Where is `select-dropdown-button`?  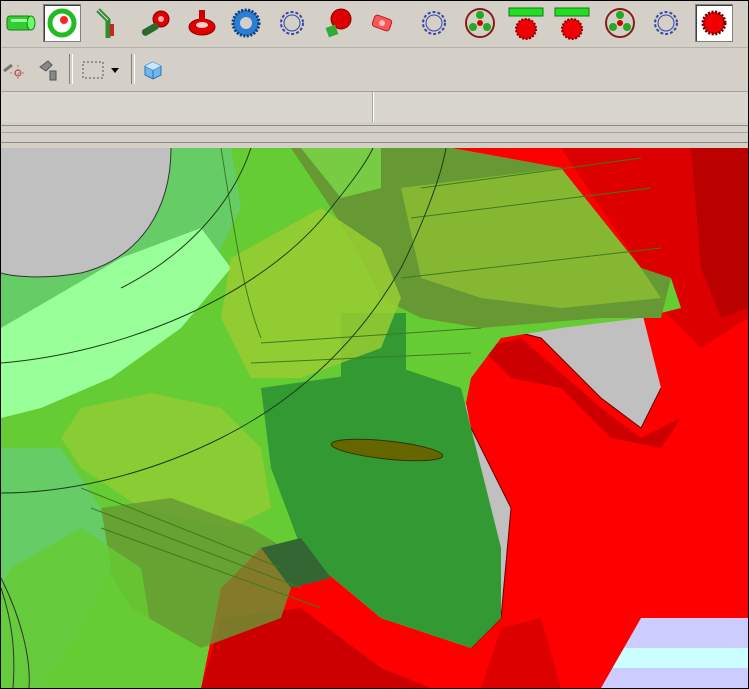
select-dropdown-button is located at coordinates (115, 70).